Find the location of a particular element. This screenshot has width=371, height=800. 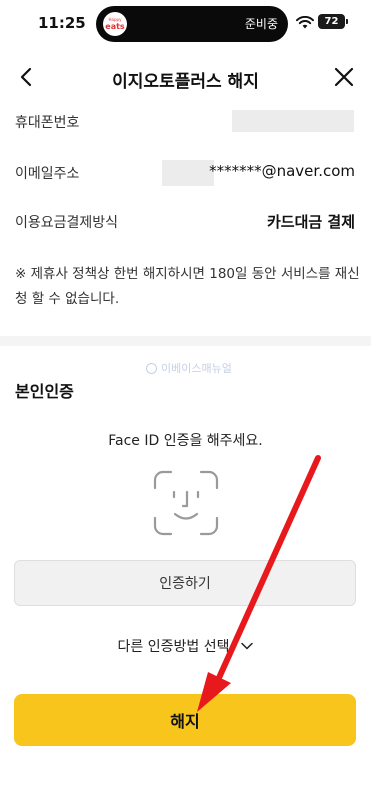

battery-icon: 72 is located at coordinates (333, 21).